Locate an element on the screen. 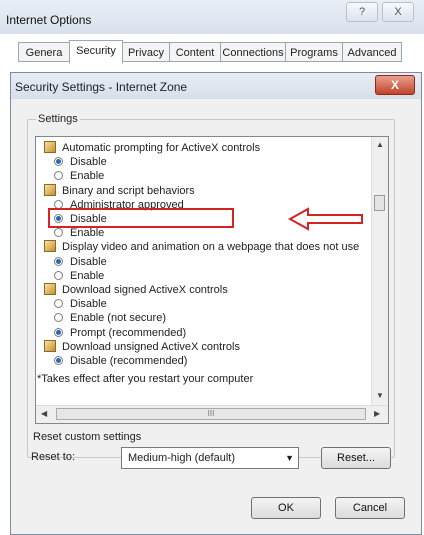 This screenshot has height=535, width=424. cancel-button: Cancel is located at coordinates (370, 508).